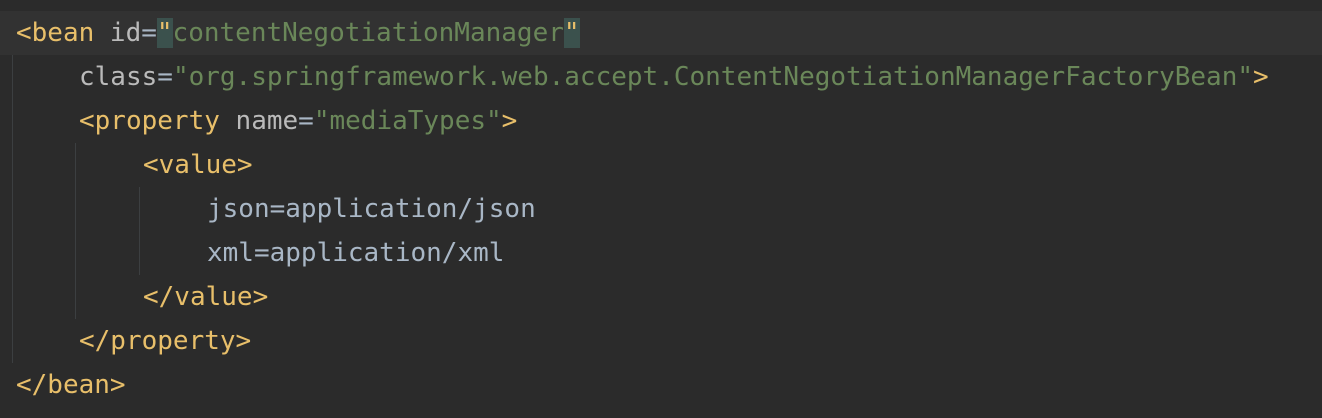  Describe the element at coordinates (267, 121) in the screenshot. I see `xml-attribute-token: name` at that location.